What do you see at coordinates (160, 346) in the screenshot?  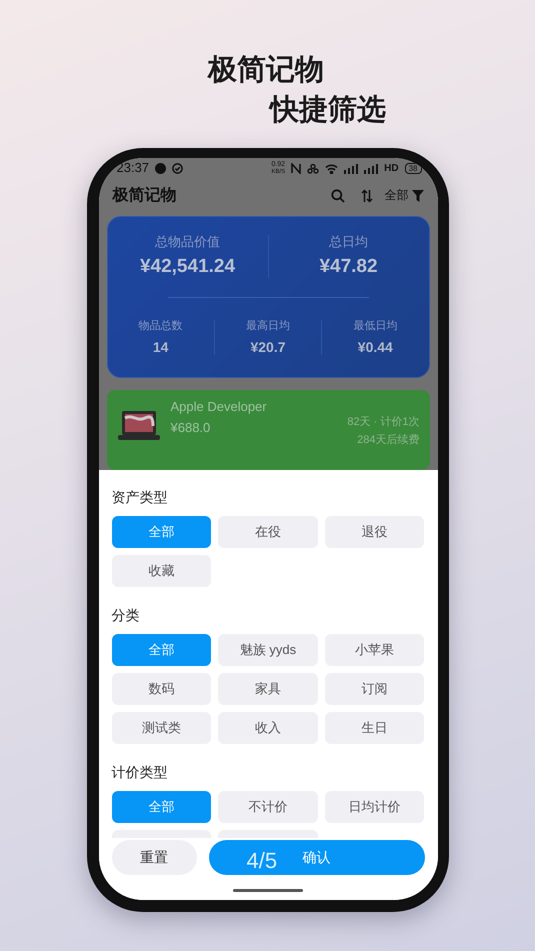 I see `stat-value: 14` at bounding box center [160, 346].